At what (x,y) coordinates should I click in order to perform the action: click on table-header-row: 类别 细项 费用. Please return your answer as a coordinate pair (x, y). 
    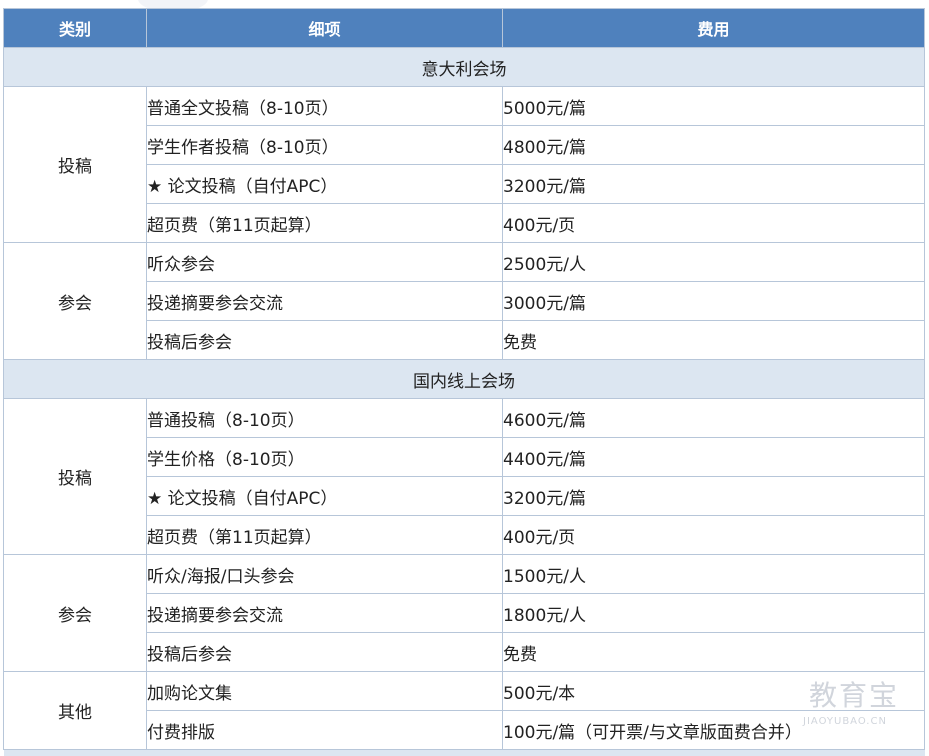
    Looking at the image, I should click on (464, 28).